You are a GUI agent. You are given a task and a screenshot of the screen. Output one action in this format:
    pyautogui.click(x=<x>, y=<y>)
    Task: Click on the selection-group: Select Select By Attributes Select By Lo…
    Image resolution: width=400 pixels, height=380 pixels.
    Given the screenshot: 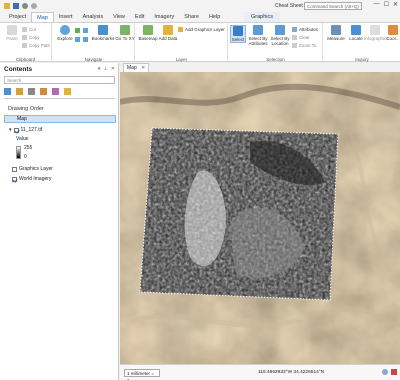 What is the action you would take?
    pyautogui.click(x=276, y=43)
    